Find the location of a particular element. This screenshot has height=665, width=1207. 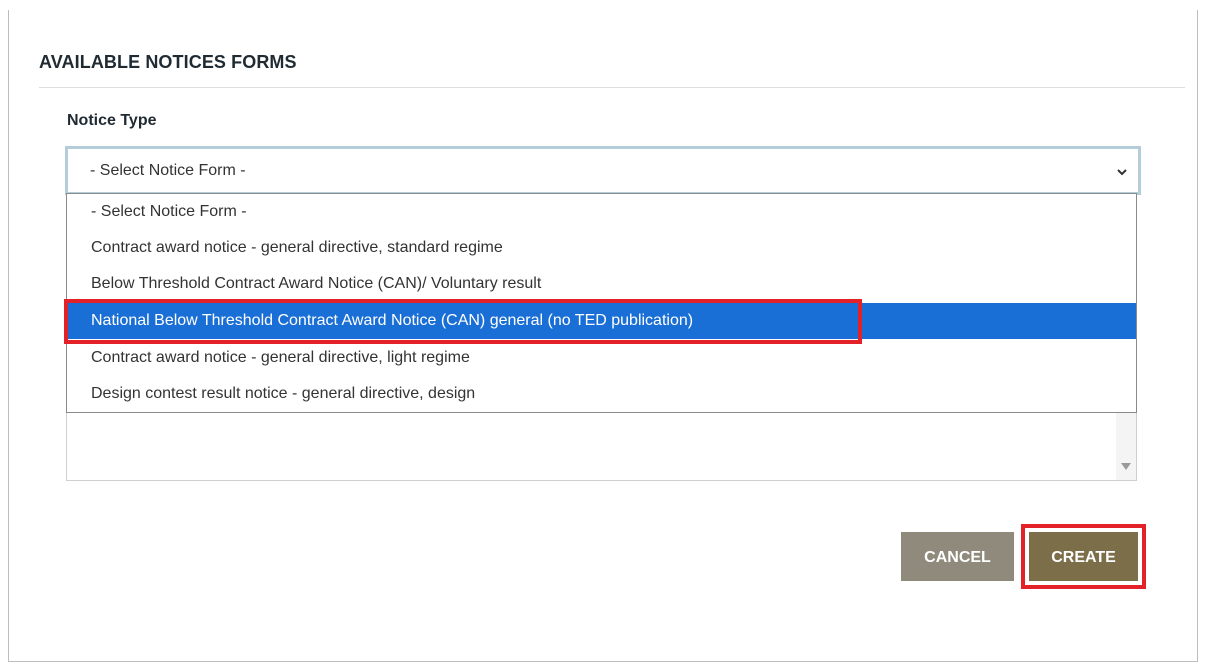

select-current-value: - Select Notice Form - is located at coordinates (168, 170).